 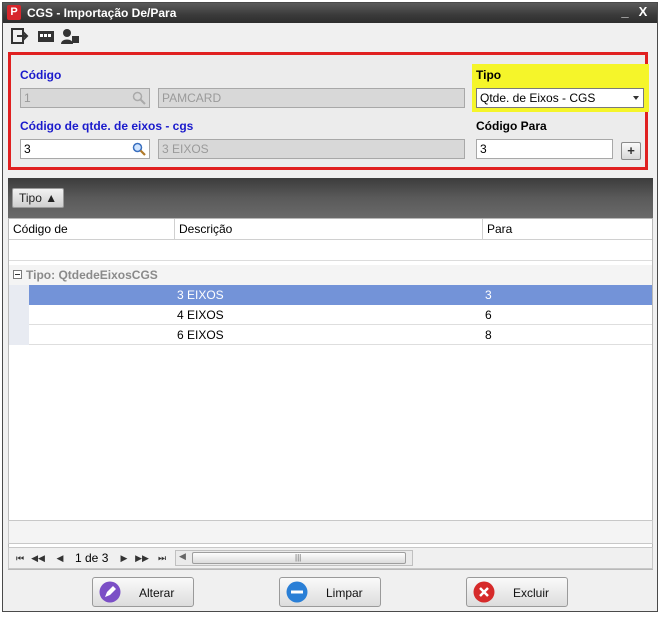 What do you see at coordinates (344, 593) in the screenshot?
I see `limpar-label: Limpar` at bounding box center [344, 593].